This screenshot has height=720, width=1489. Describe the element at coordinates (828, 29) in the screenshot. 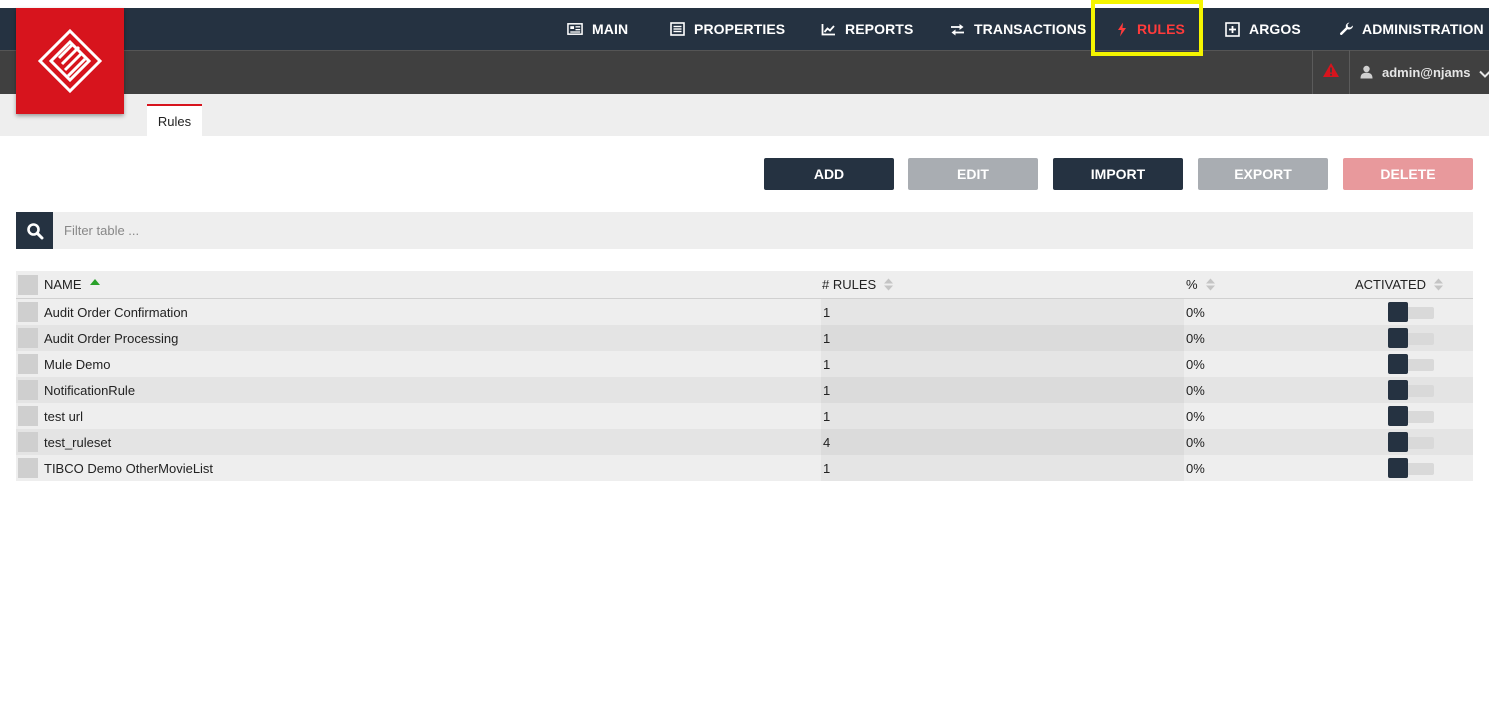

I see `chart-line-icon` at that location.